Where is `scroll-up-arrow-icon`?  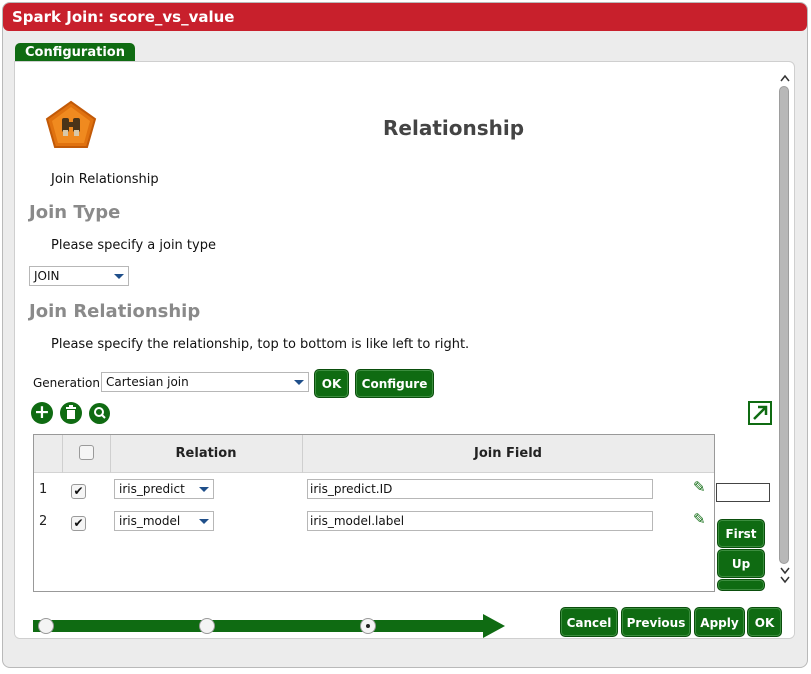 scroll-up-arrow-icon is located at coordinates (785, 78).